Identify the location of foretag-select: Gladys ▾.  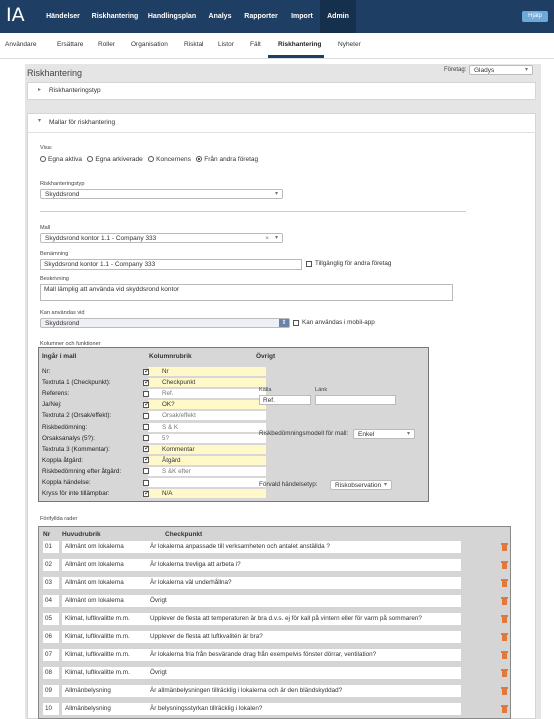
(501, 70).